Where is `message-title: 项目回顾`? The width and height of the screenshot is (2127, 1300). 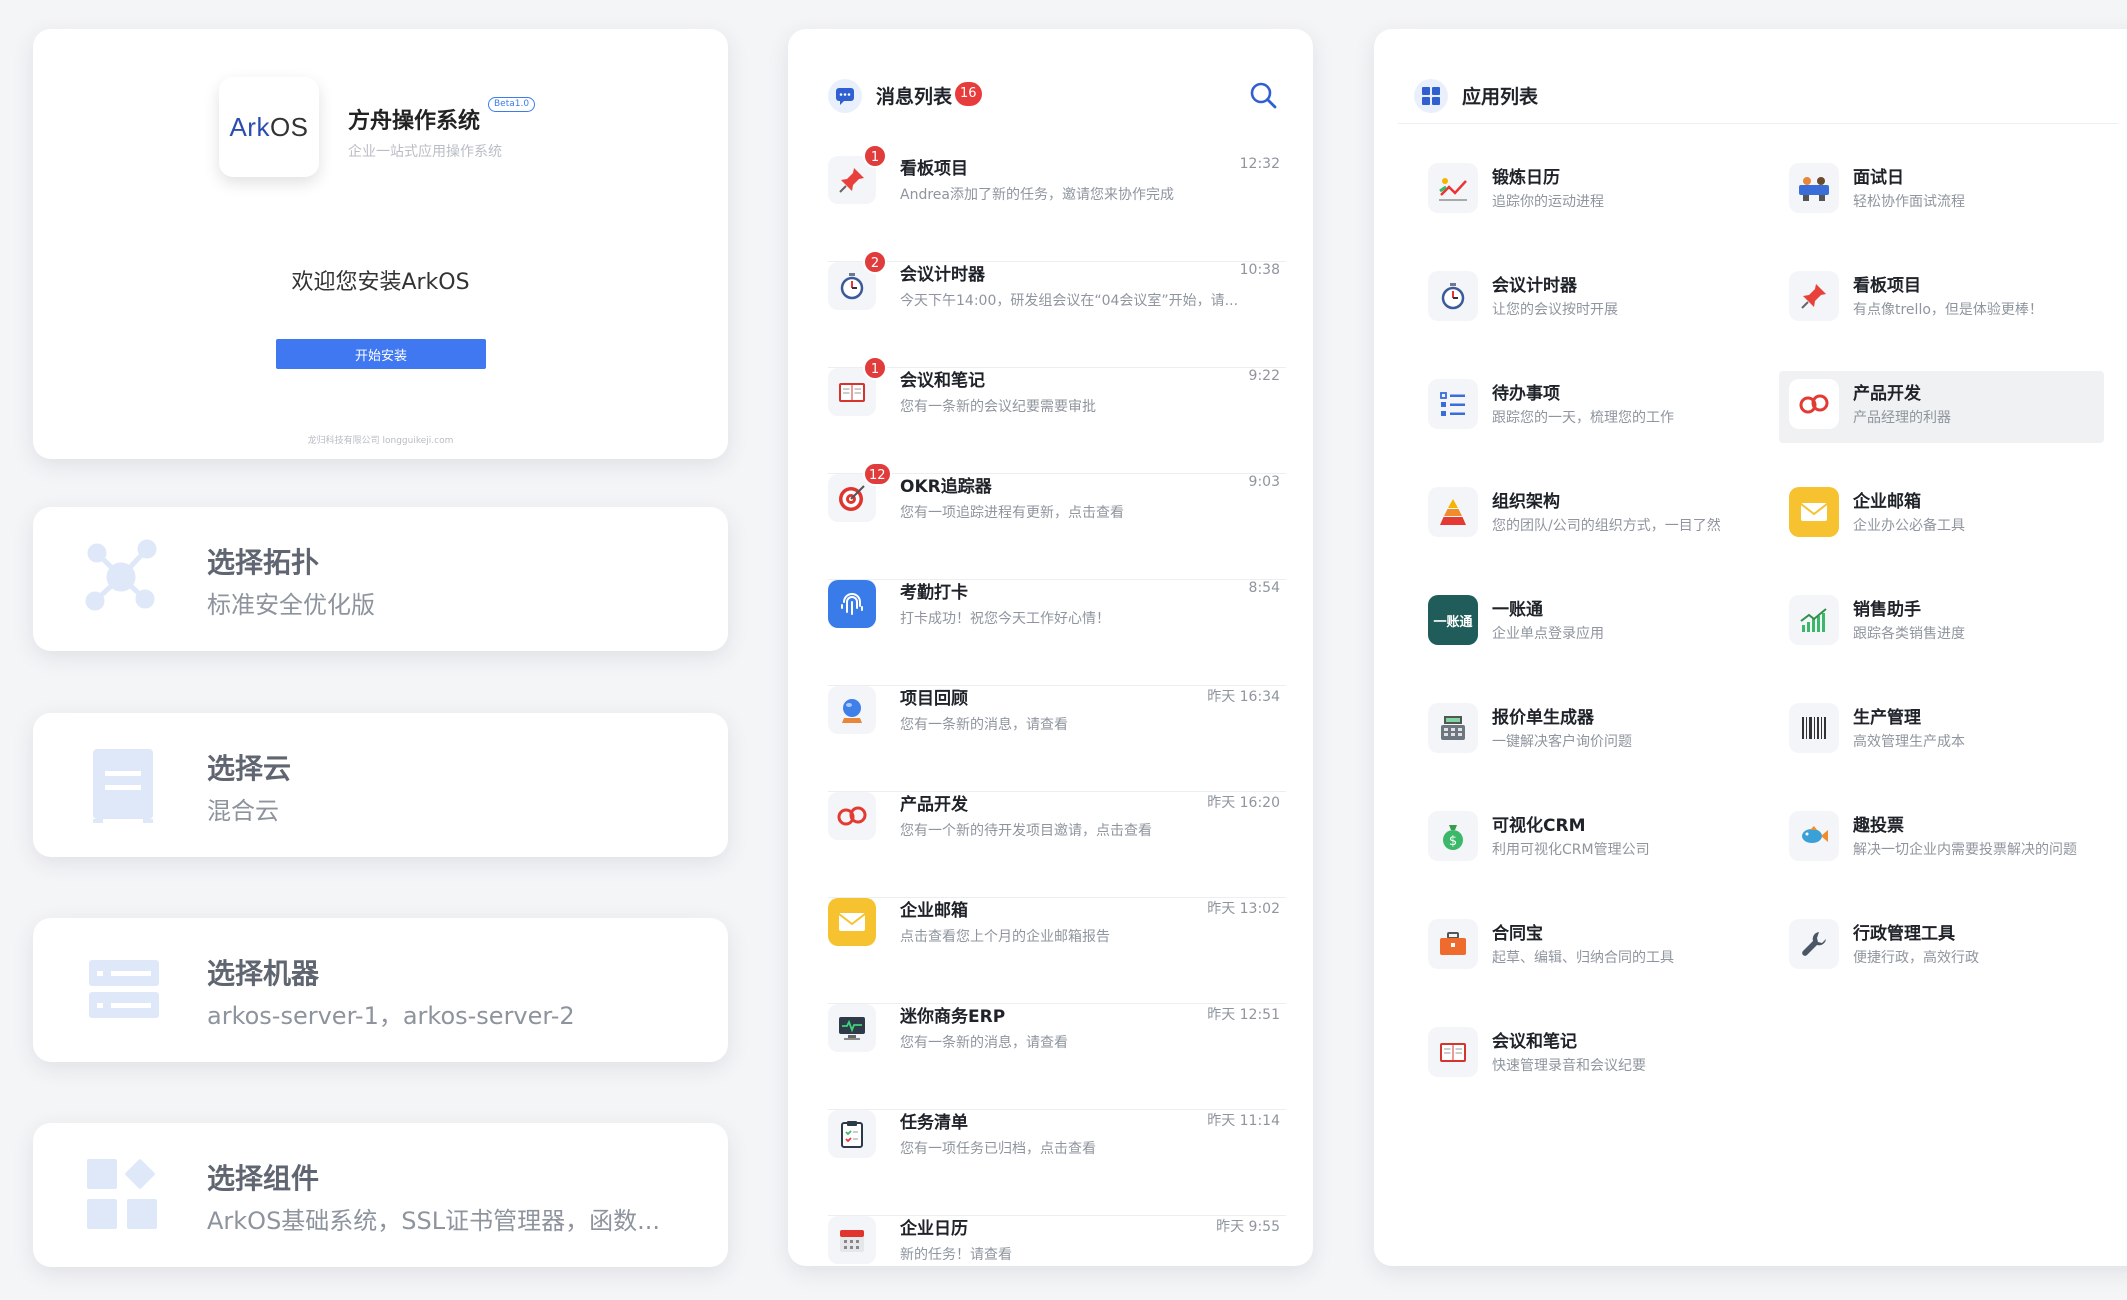
message-title: 项目回顾 is located at coordinates (934, 699).